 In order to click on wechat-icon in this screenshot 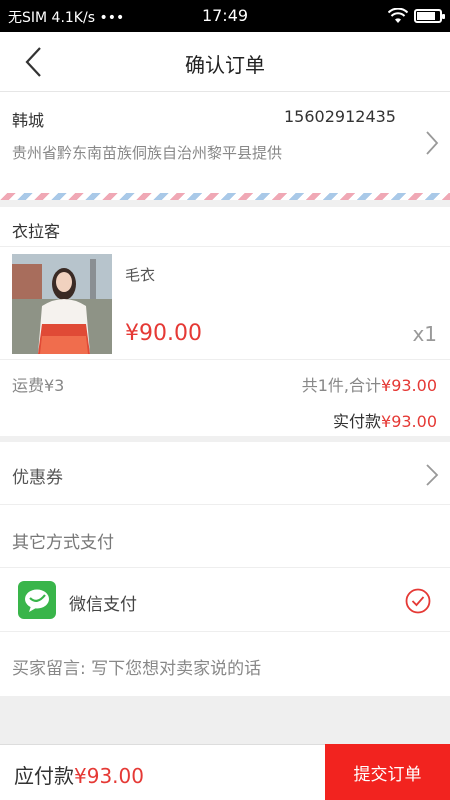, I will do `click(37, 600)`.